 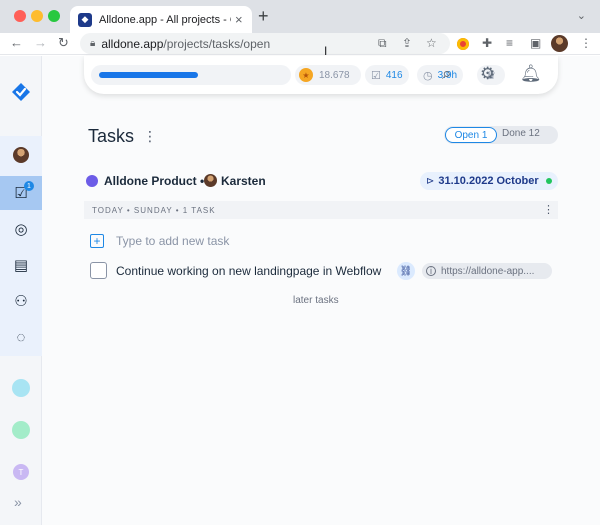 I want to click on sidebar: ☑ 1 ◎ ▤ ⚇ ◌ T », so click(x=21, y=290).